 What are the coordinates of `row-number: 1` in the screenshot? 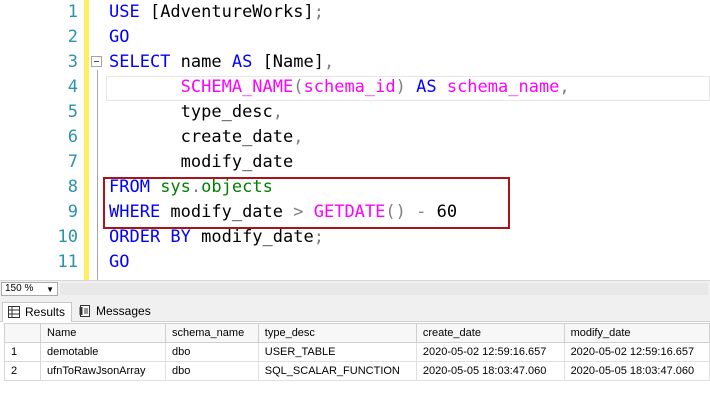 It's located at (22, 352).